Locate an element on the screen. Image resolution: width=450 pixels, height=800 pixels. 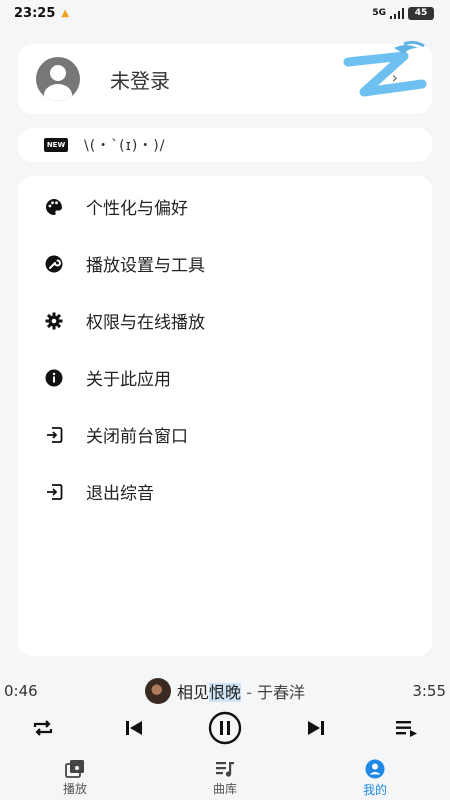
menu-item-about: 关于此应用 is located at coordinates (225, 377).